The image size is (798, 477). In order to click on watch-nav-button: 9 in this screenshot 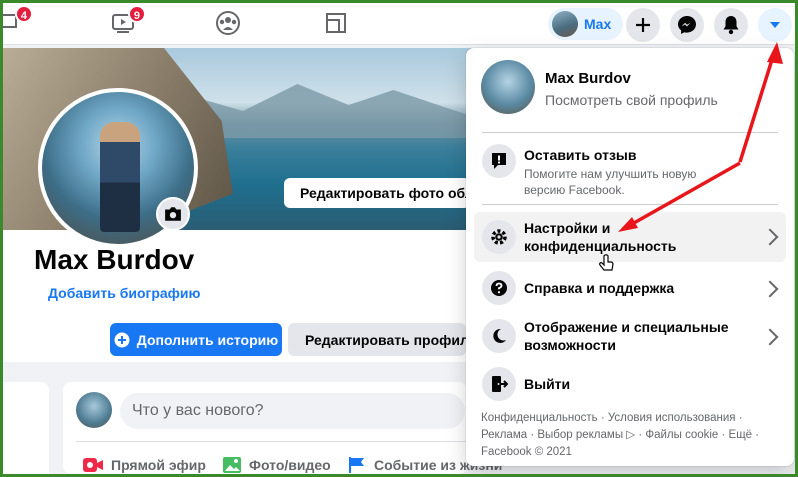, I will do `click(127, 21)`.